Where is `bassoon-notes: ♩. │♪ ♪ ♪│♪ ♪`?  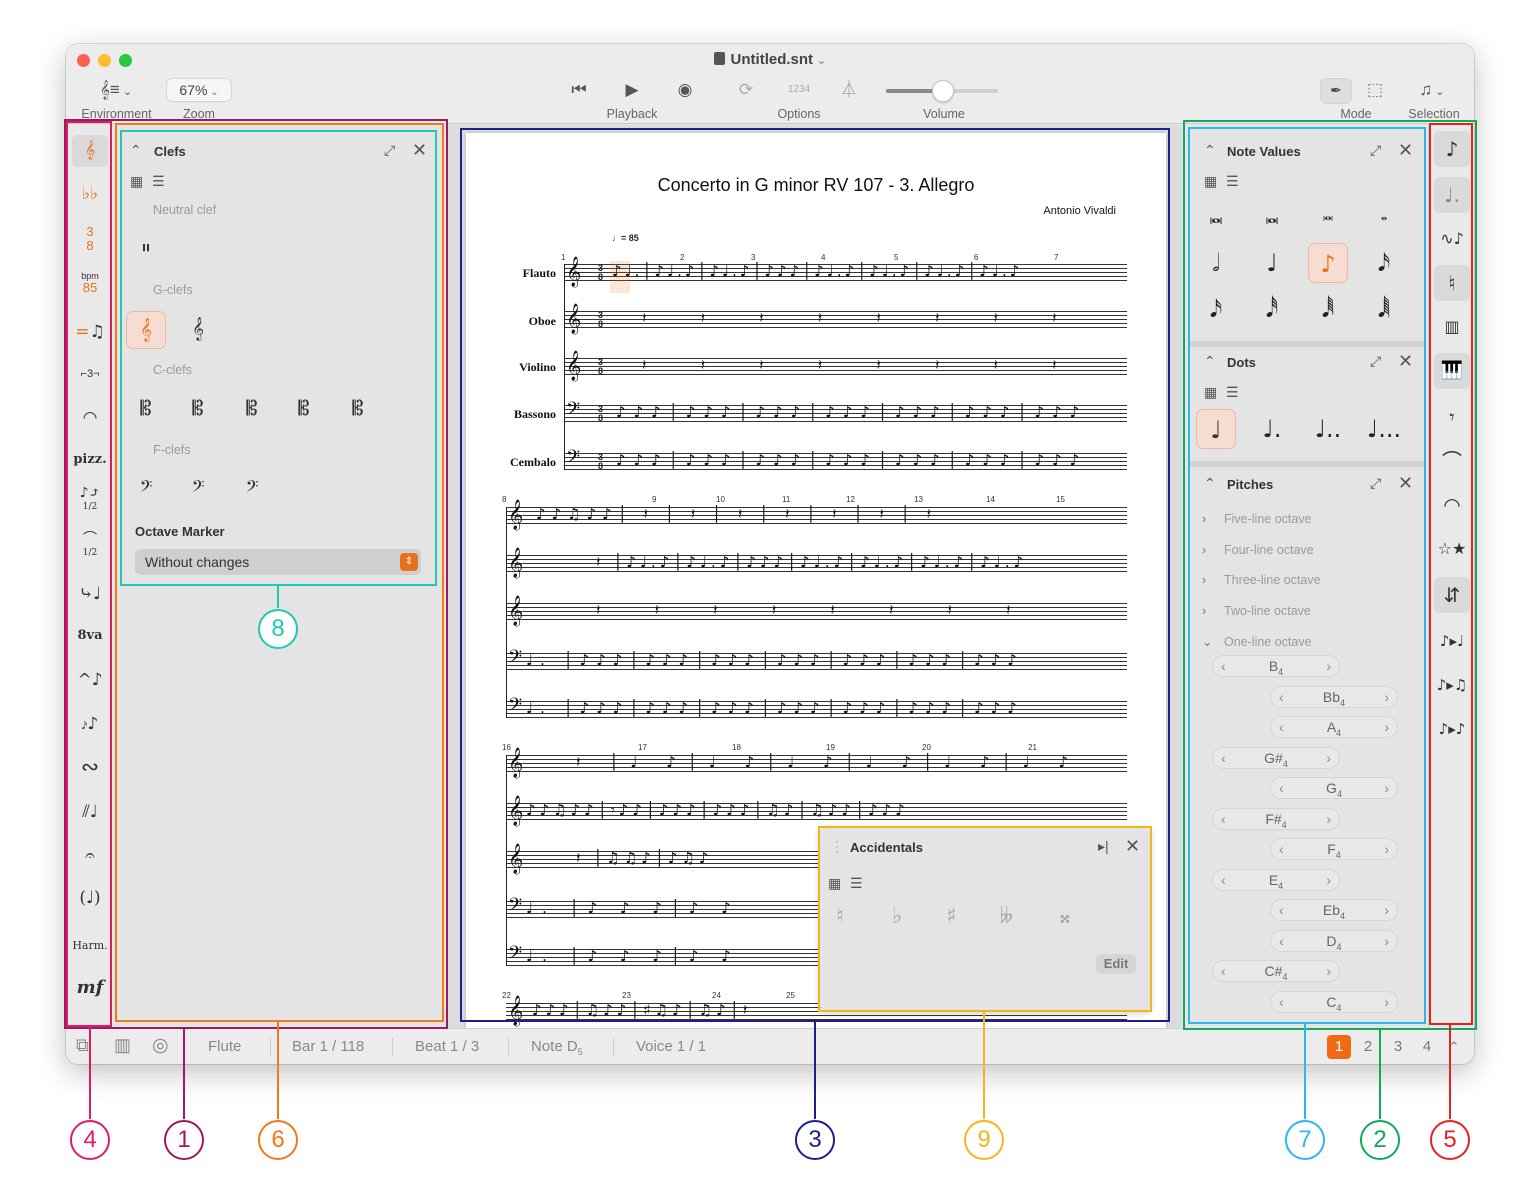 bassoon-notes: ♩. │♪ ♪ ♪│♪ ♪ is located at coordinates (633, 908).